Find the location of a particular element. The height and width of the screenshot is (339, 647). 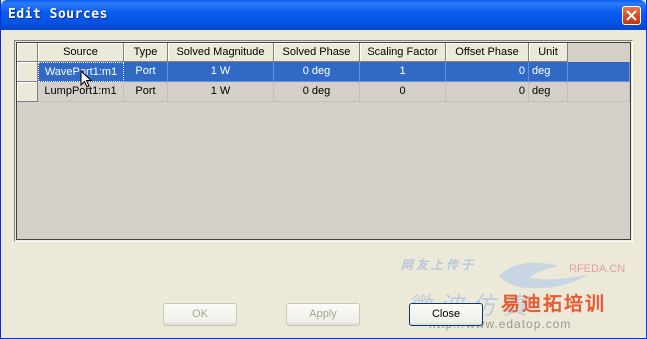

close-window-button is located at coordinates (631, 15).